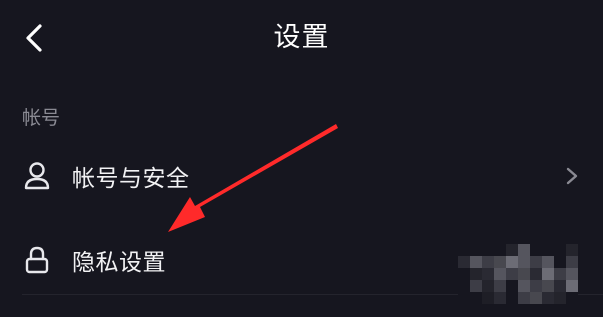  Describe the element at coordinates (119, 263) in the screenshot. I see `menu-item-label: 隐私设置` at that location.